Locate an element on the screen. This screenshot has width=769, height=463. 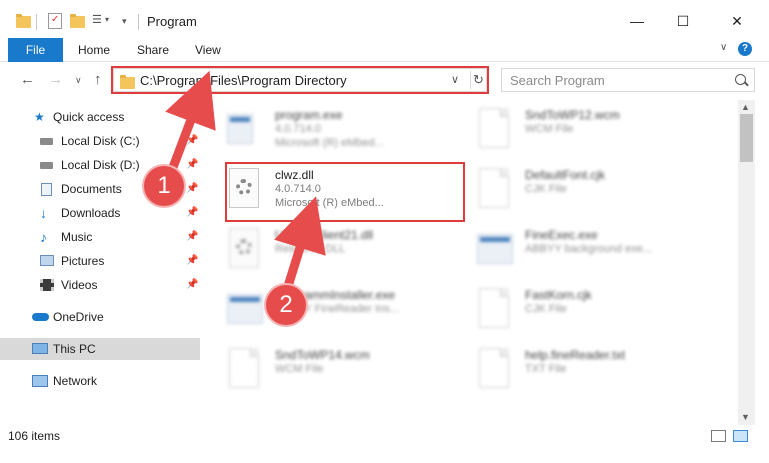
back-arrow-icon: ← is located at coordinates (27, 79).